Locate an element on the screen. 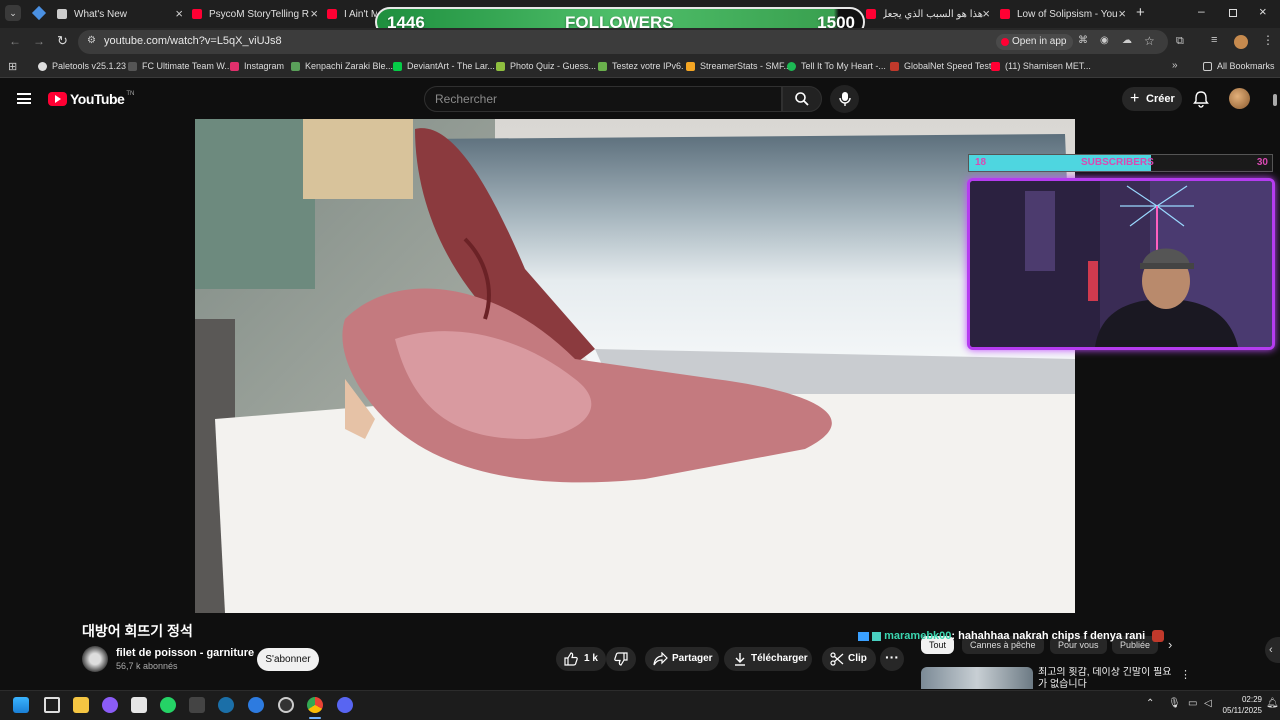  bookmark-item: GlobalNet Speed Test is located at coordinates (940, 66).